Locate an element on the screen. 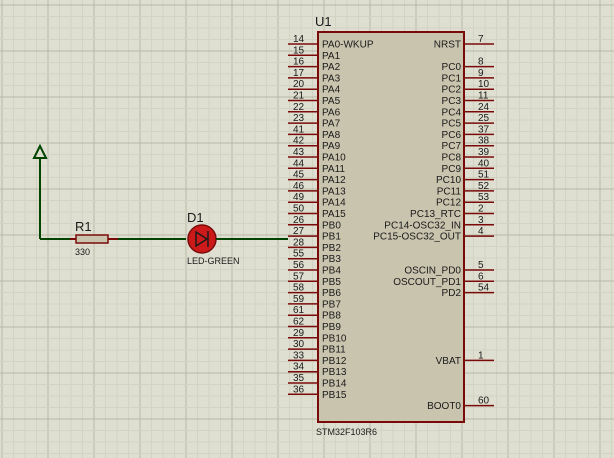 This screenshot has width=614, height=458. pin-number: 24 is located at coordinates (484, 107).